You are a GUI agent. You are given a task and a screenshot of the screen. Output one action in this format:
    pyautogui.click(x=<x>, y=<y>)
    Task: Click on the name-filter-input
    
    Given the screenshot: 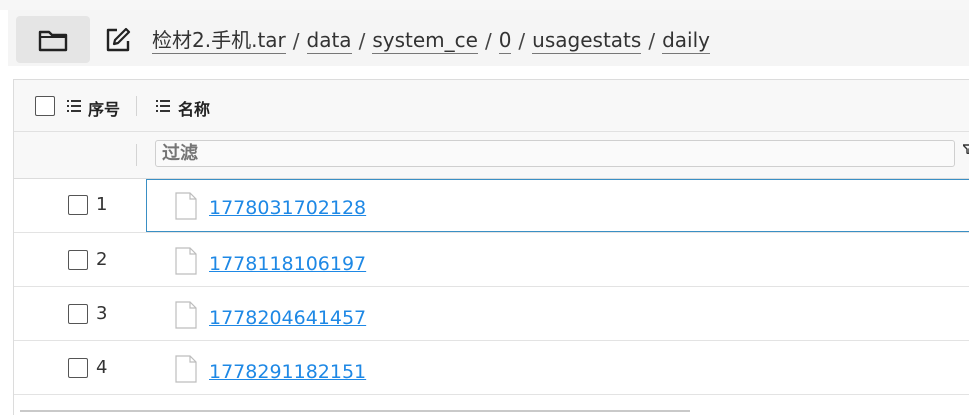 What is the action you would take?
    pyautogui.click(x=555, y=153)
    